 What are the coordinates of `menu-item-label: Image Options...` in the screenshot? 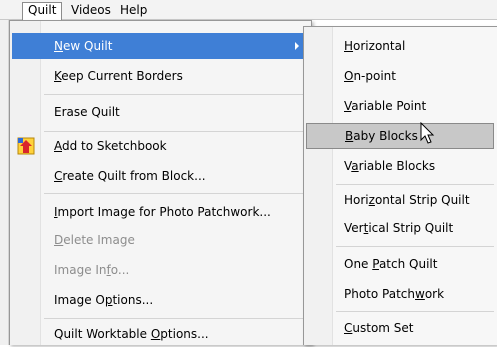 It's located at (104, 300).